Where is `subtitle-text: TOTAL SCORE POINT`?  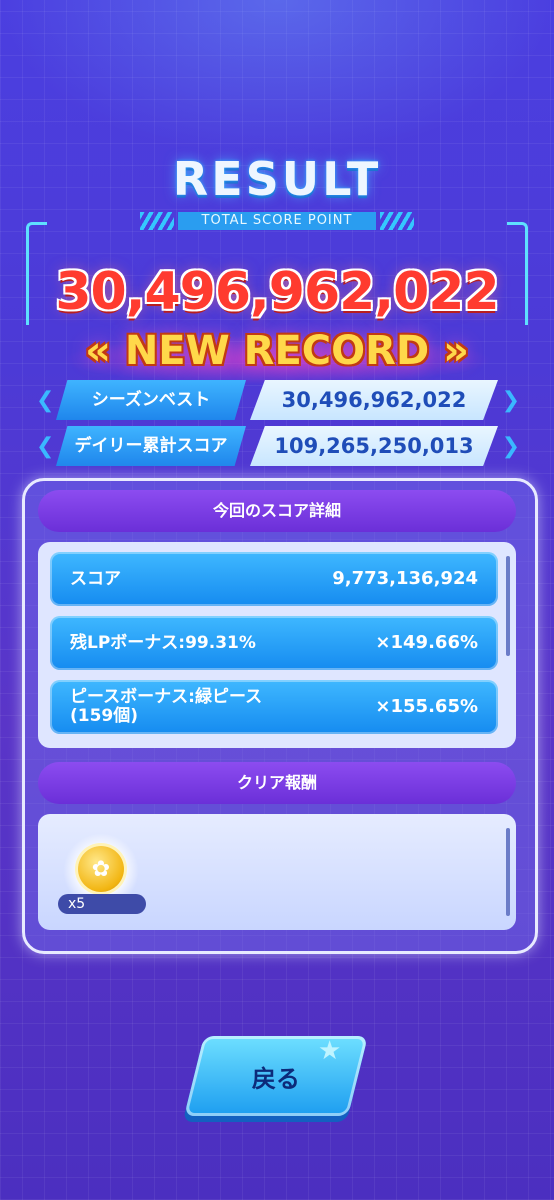
subtitle-text: TOTAL SCORE POINT is located at coordinates (277, 221).